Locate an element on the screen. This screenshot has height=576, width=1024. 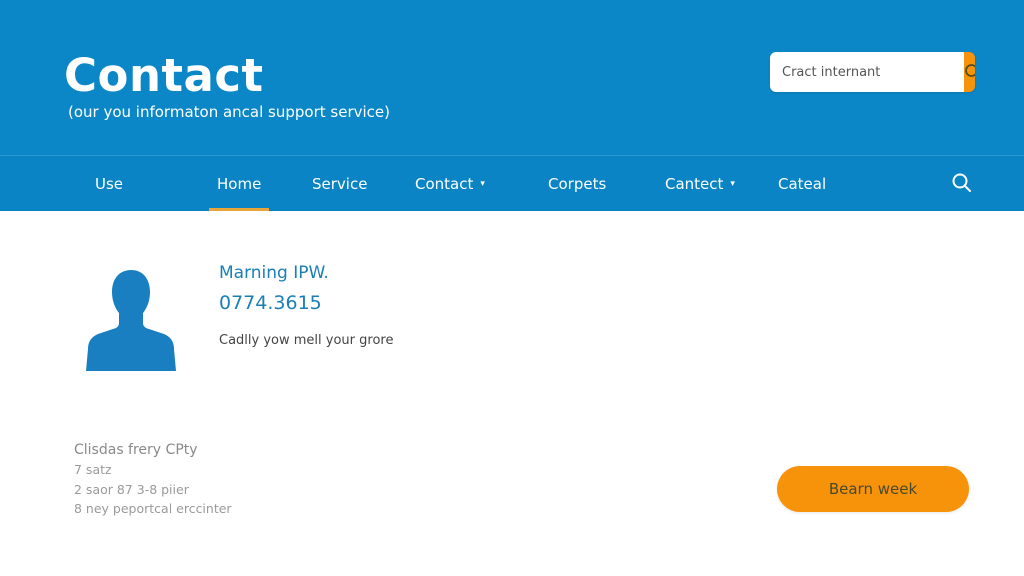
nav-item-label: Cantect is located at coordinates (694, 183).